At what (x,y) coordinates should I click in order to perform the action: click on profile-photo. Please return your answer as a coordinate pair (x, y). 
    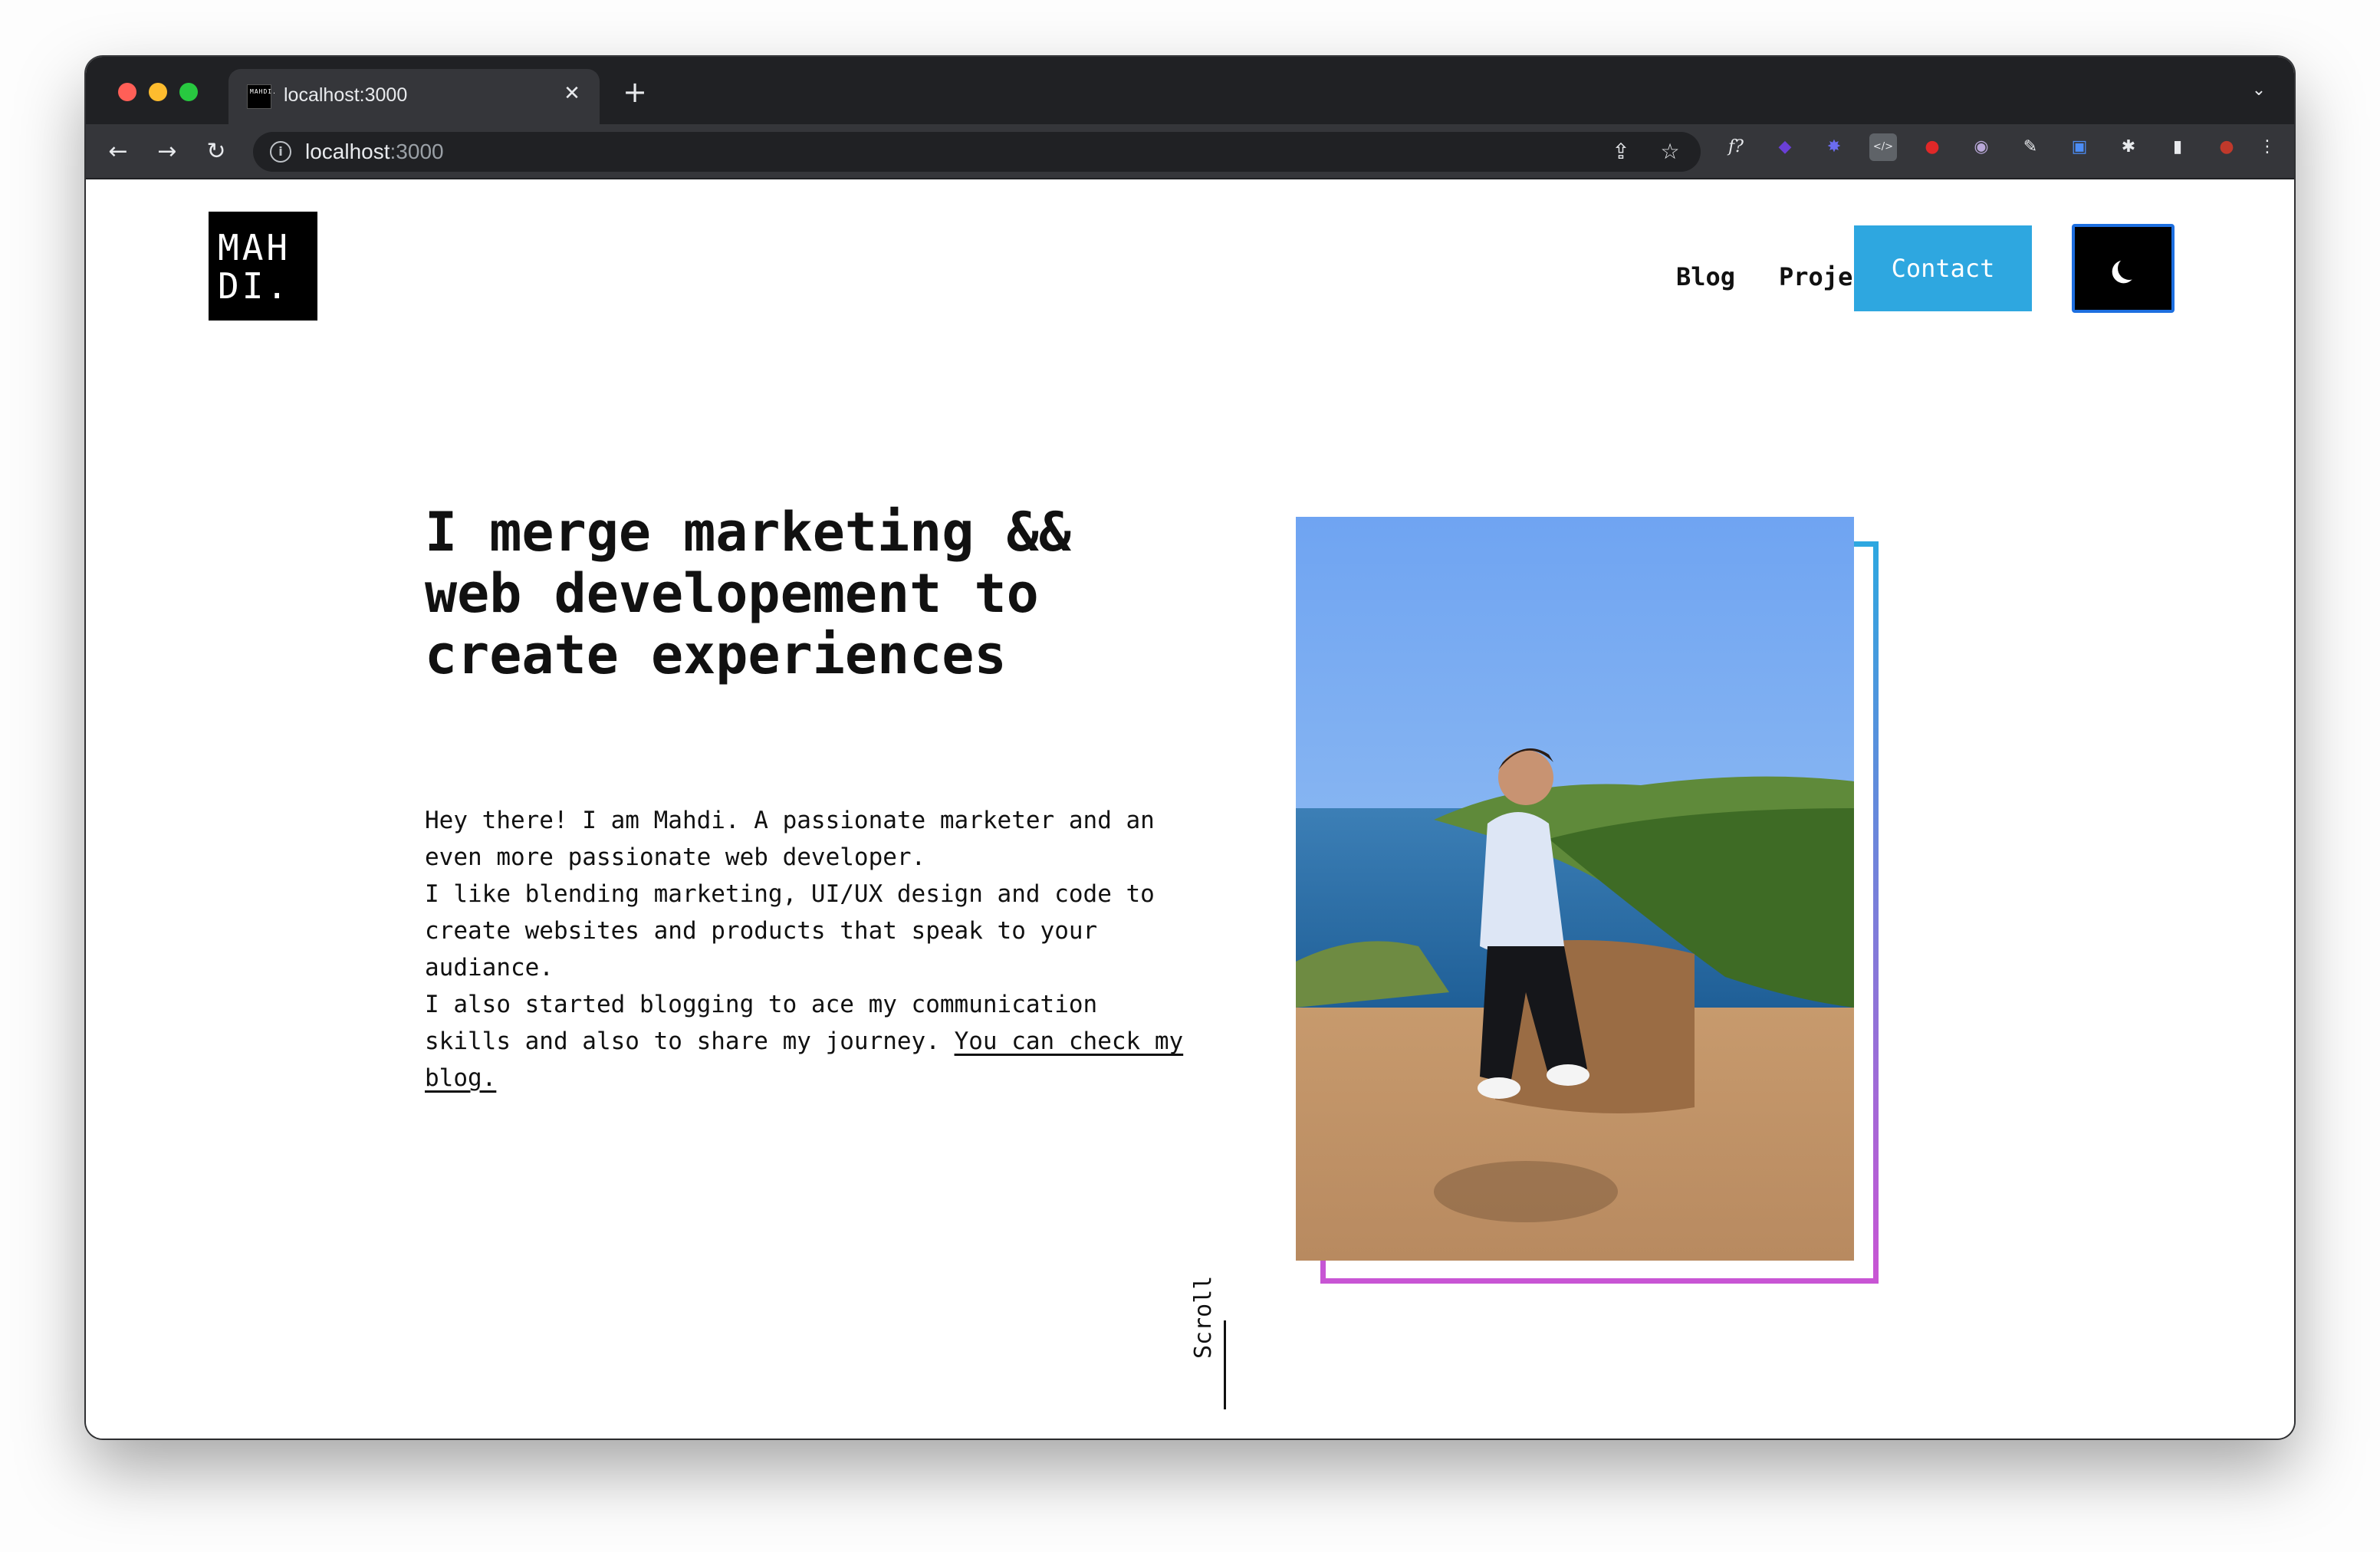
    Looking at the image, I should click on (1575, 889).